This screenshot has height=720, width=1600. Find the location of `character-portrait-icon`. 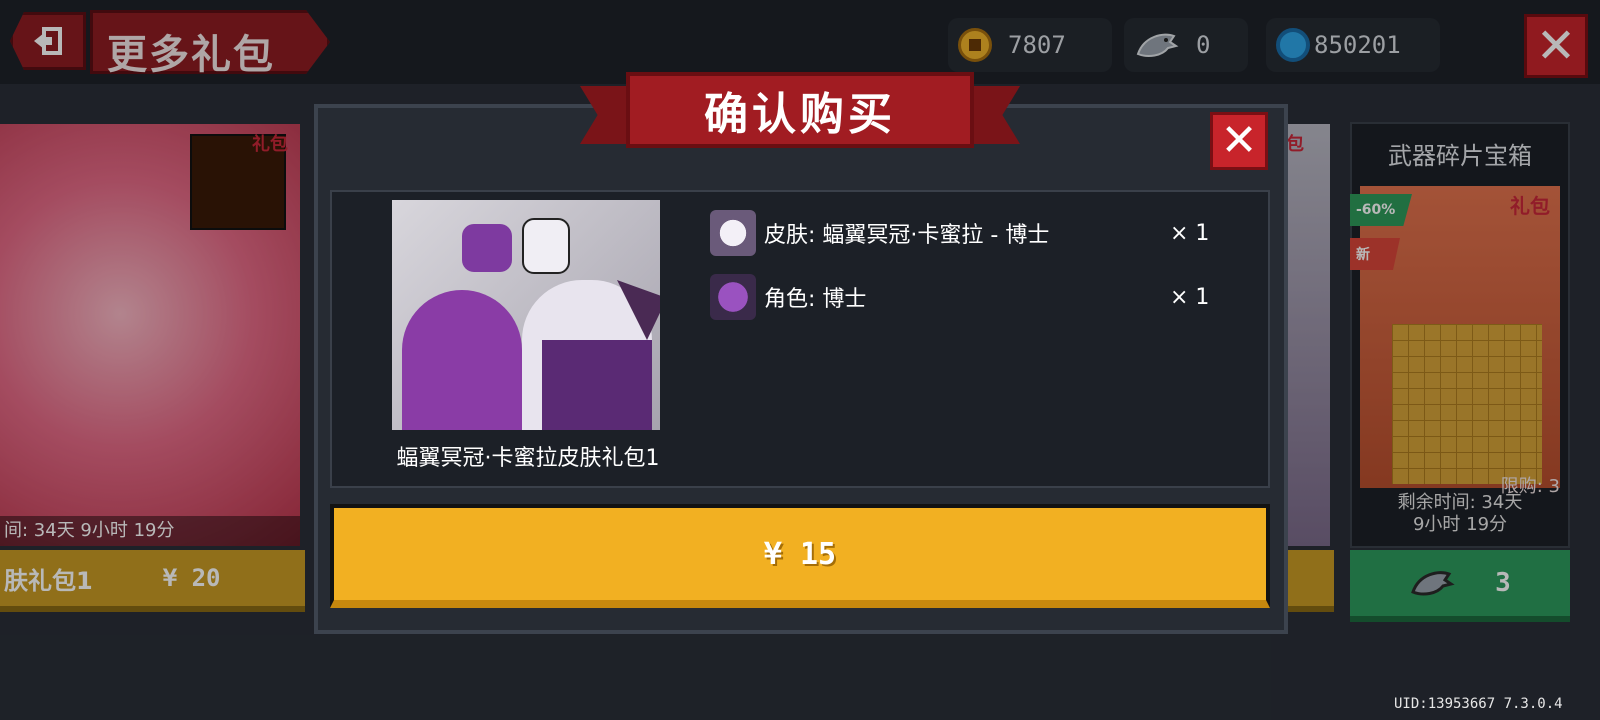

character-portrait-icon is located at coordinates (733, 297).